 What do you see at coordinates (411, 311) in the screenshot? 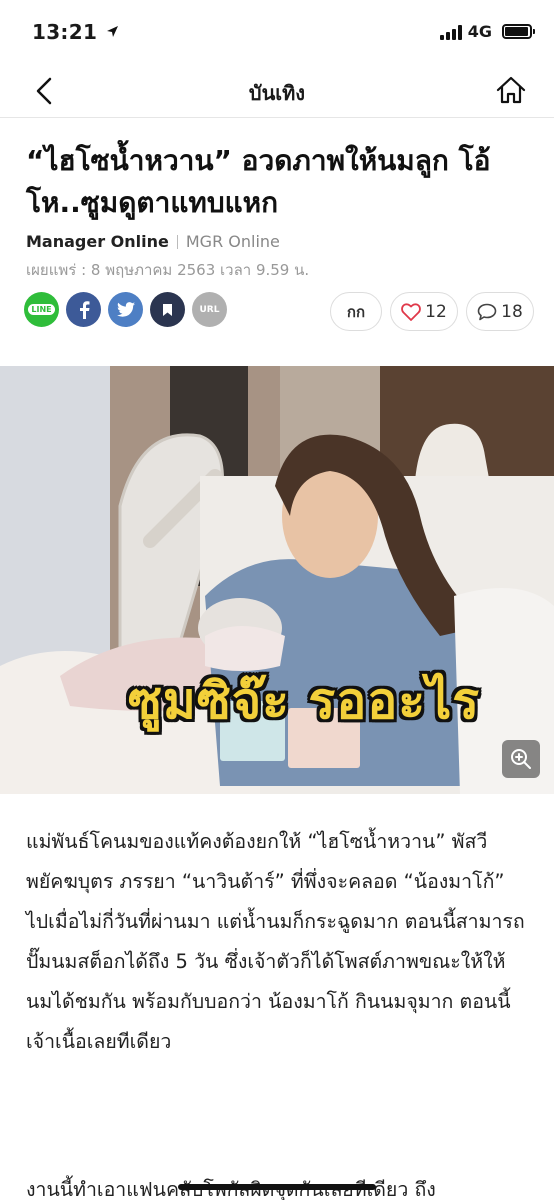
I see `heart-icon` at bounding box center [411, 311].